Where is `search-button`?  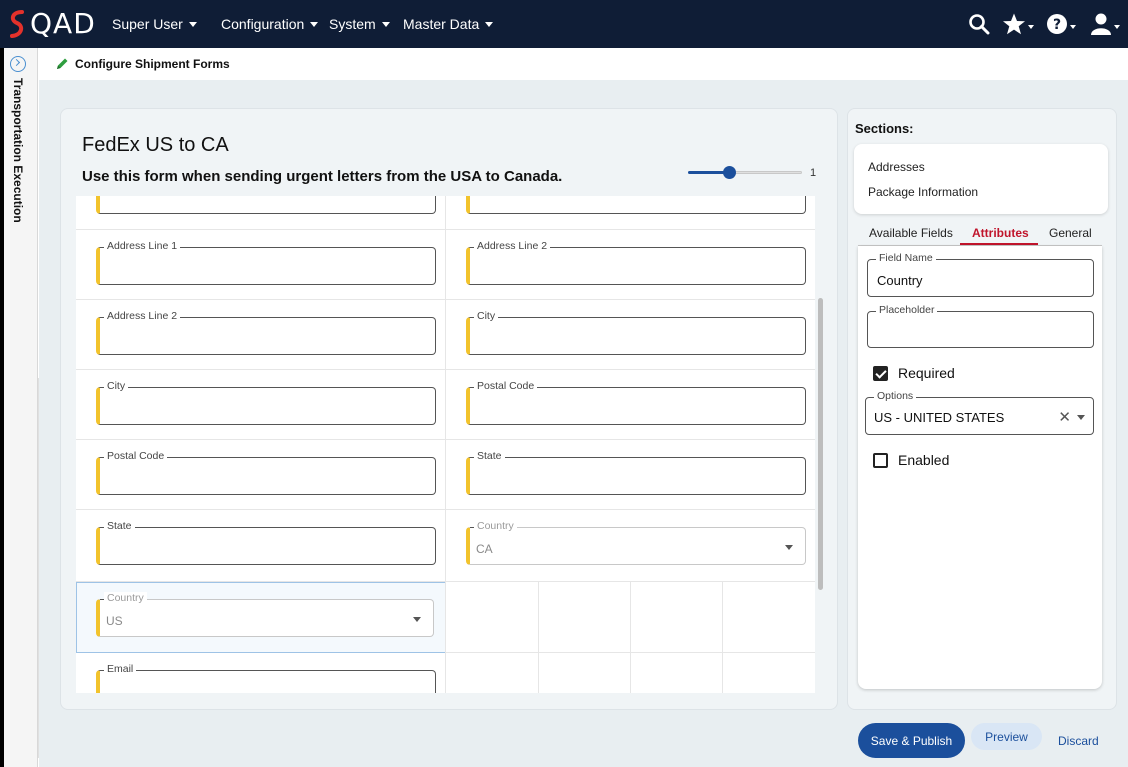
search-button is located at coordinates (979, 24).